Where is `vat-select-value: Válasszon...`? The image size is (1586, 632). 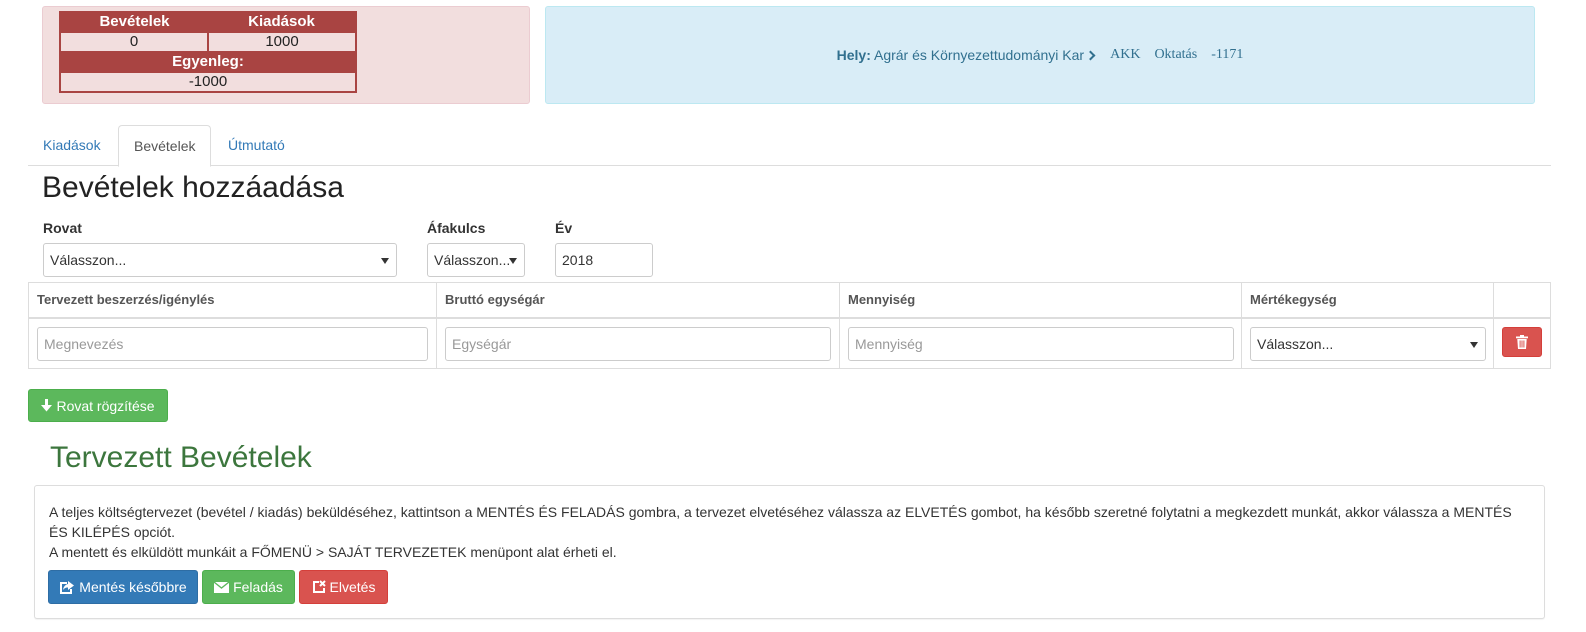 vat-select-value: Válasszon... is located at coordinates (472, 260).